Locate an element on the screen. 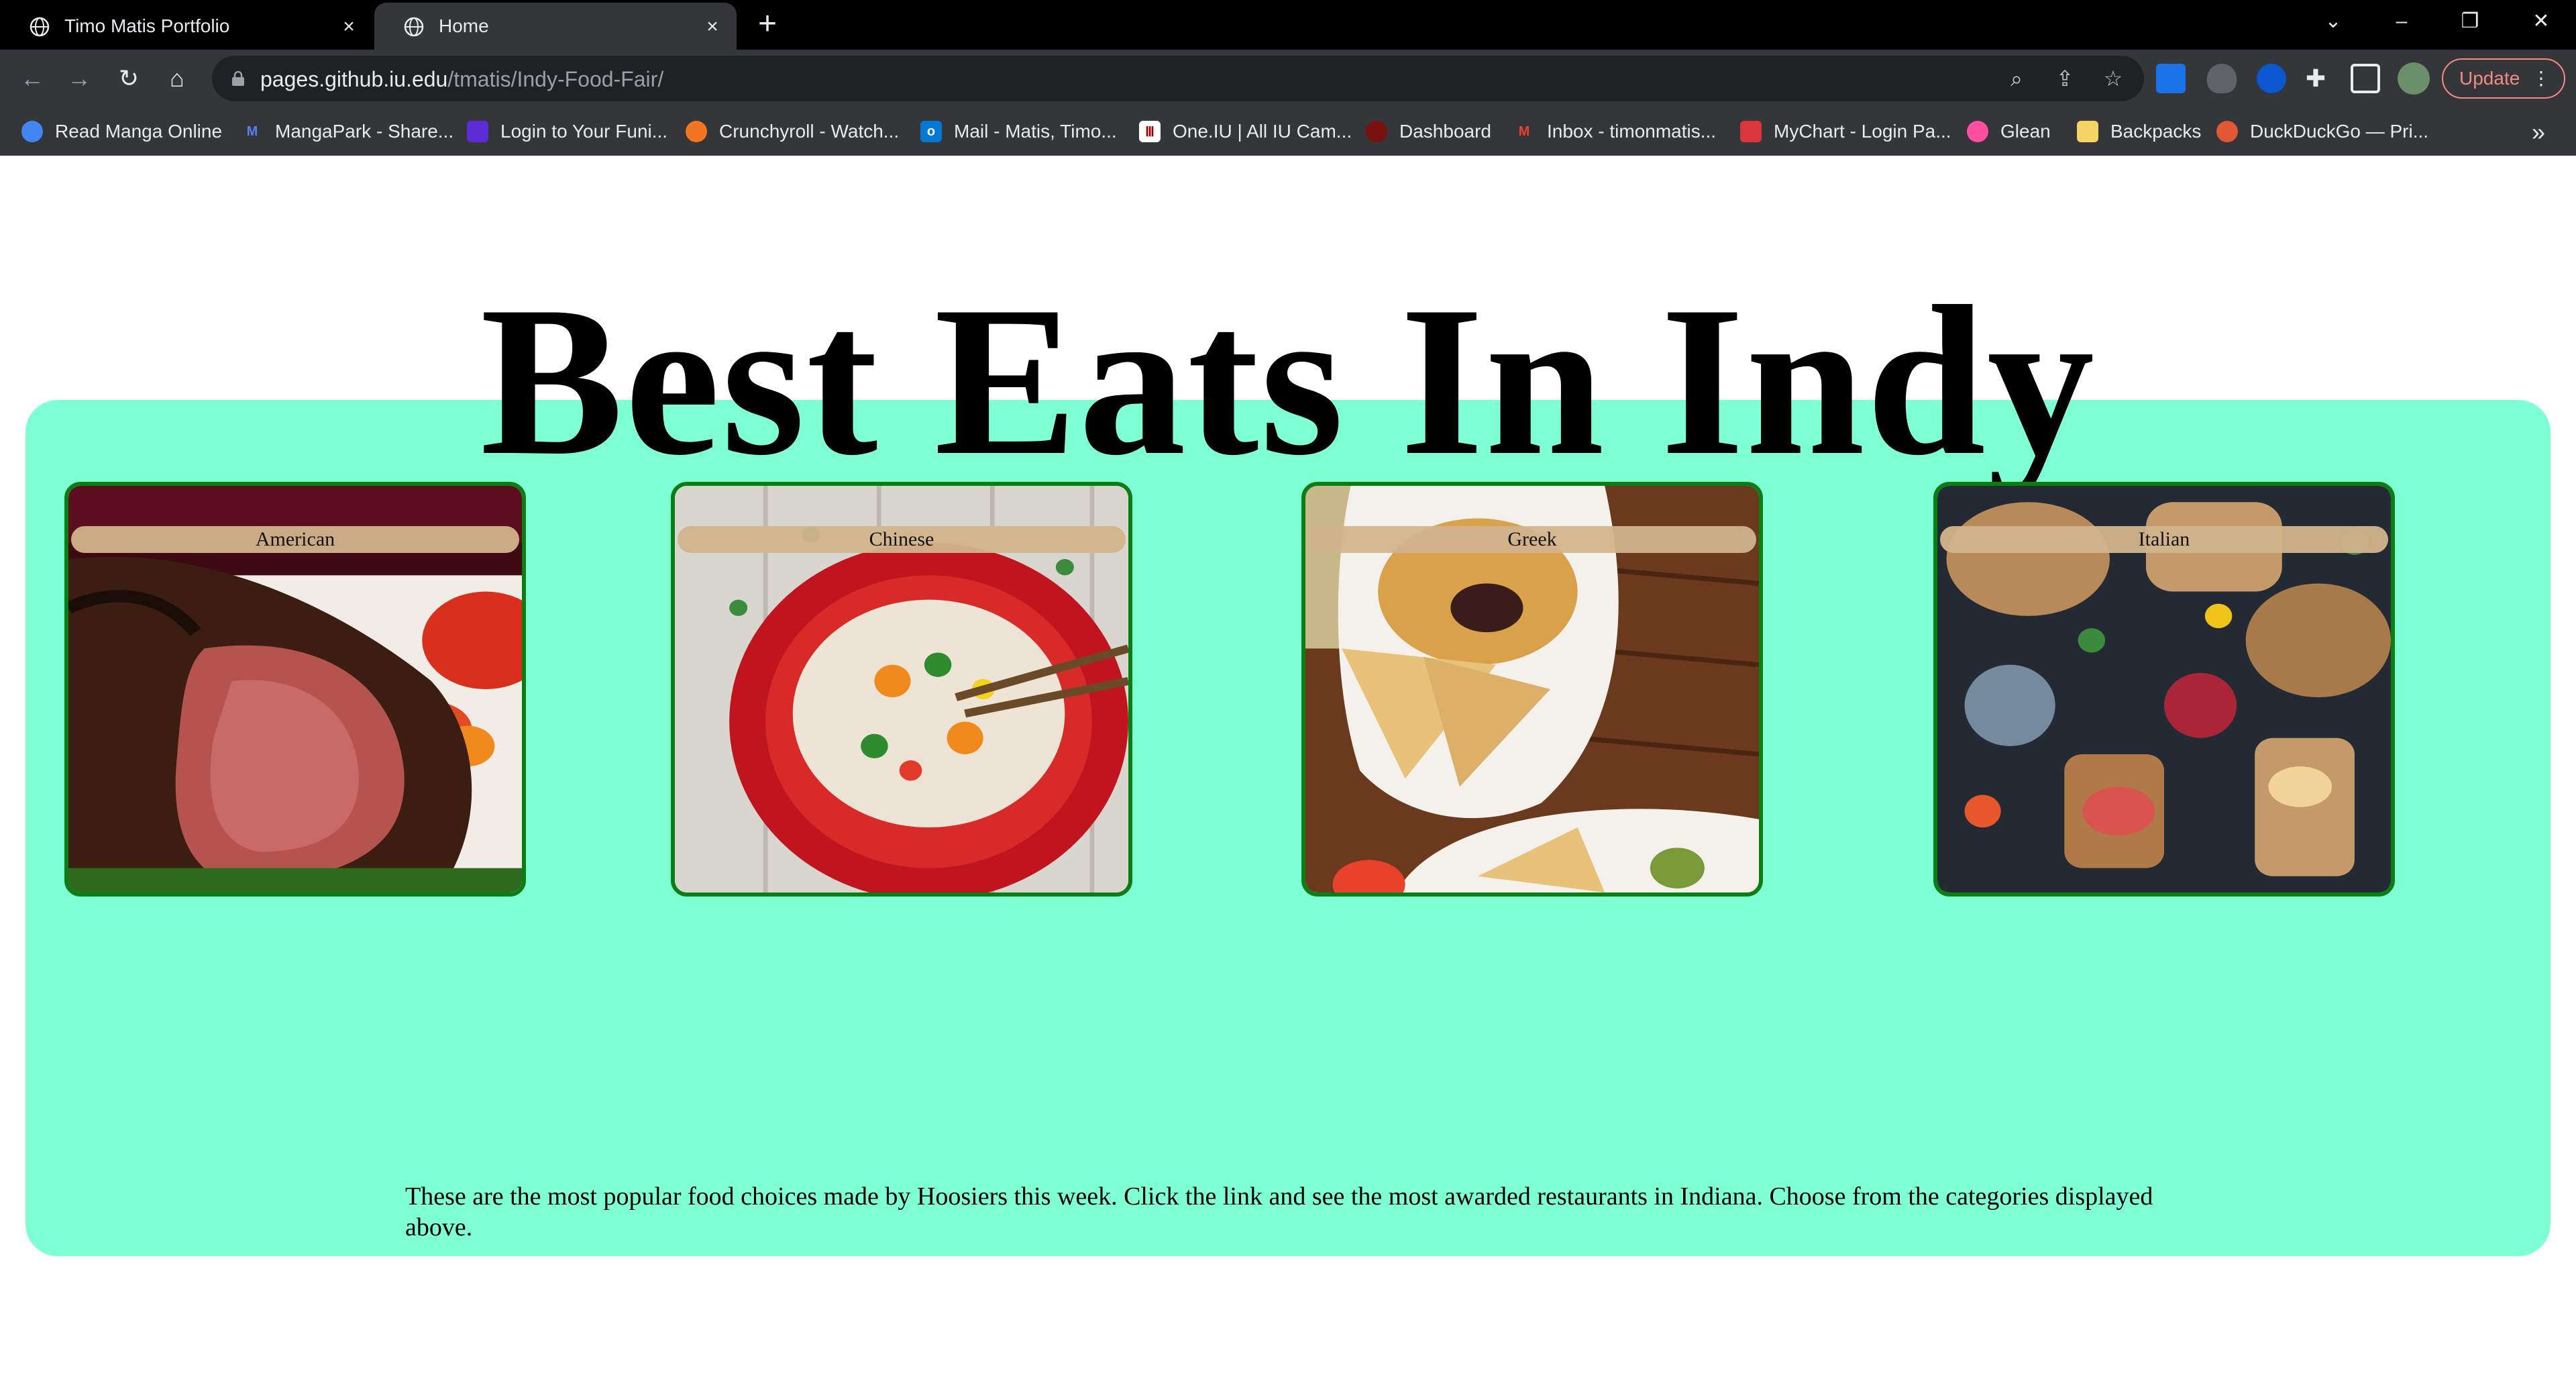  folder-icon is located at coordinates (2087, 131).